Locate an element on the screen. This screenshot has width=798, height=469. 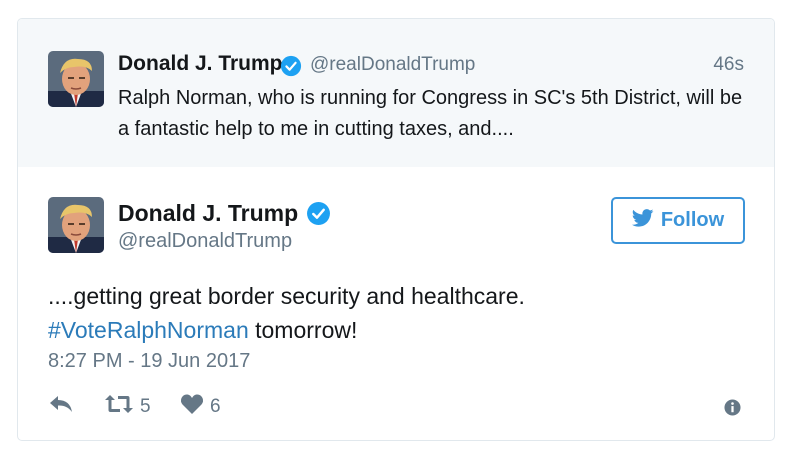
tweet-text-tail: tomorrow! is located at coordinates (303, 330).